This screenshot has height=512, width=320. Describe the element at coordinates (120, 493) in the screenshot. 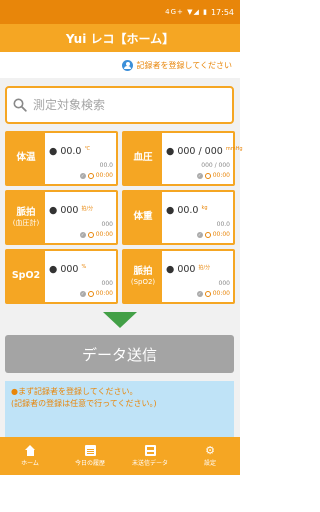

I see `system-nav-area` at that location.